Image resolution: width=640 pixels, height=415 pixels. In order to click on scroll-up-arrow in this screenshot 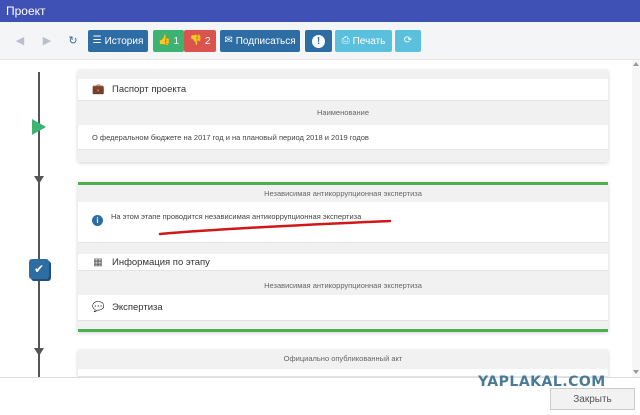, I will do `click(636, 64)`.